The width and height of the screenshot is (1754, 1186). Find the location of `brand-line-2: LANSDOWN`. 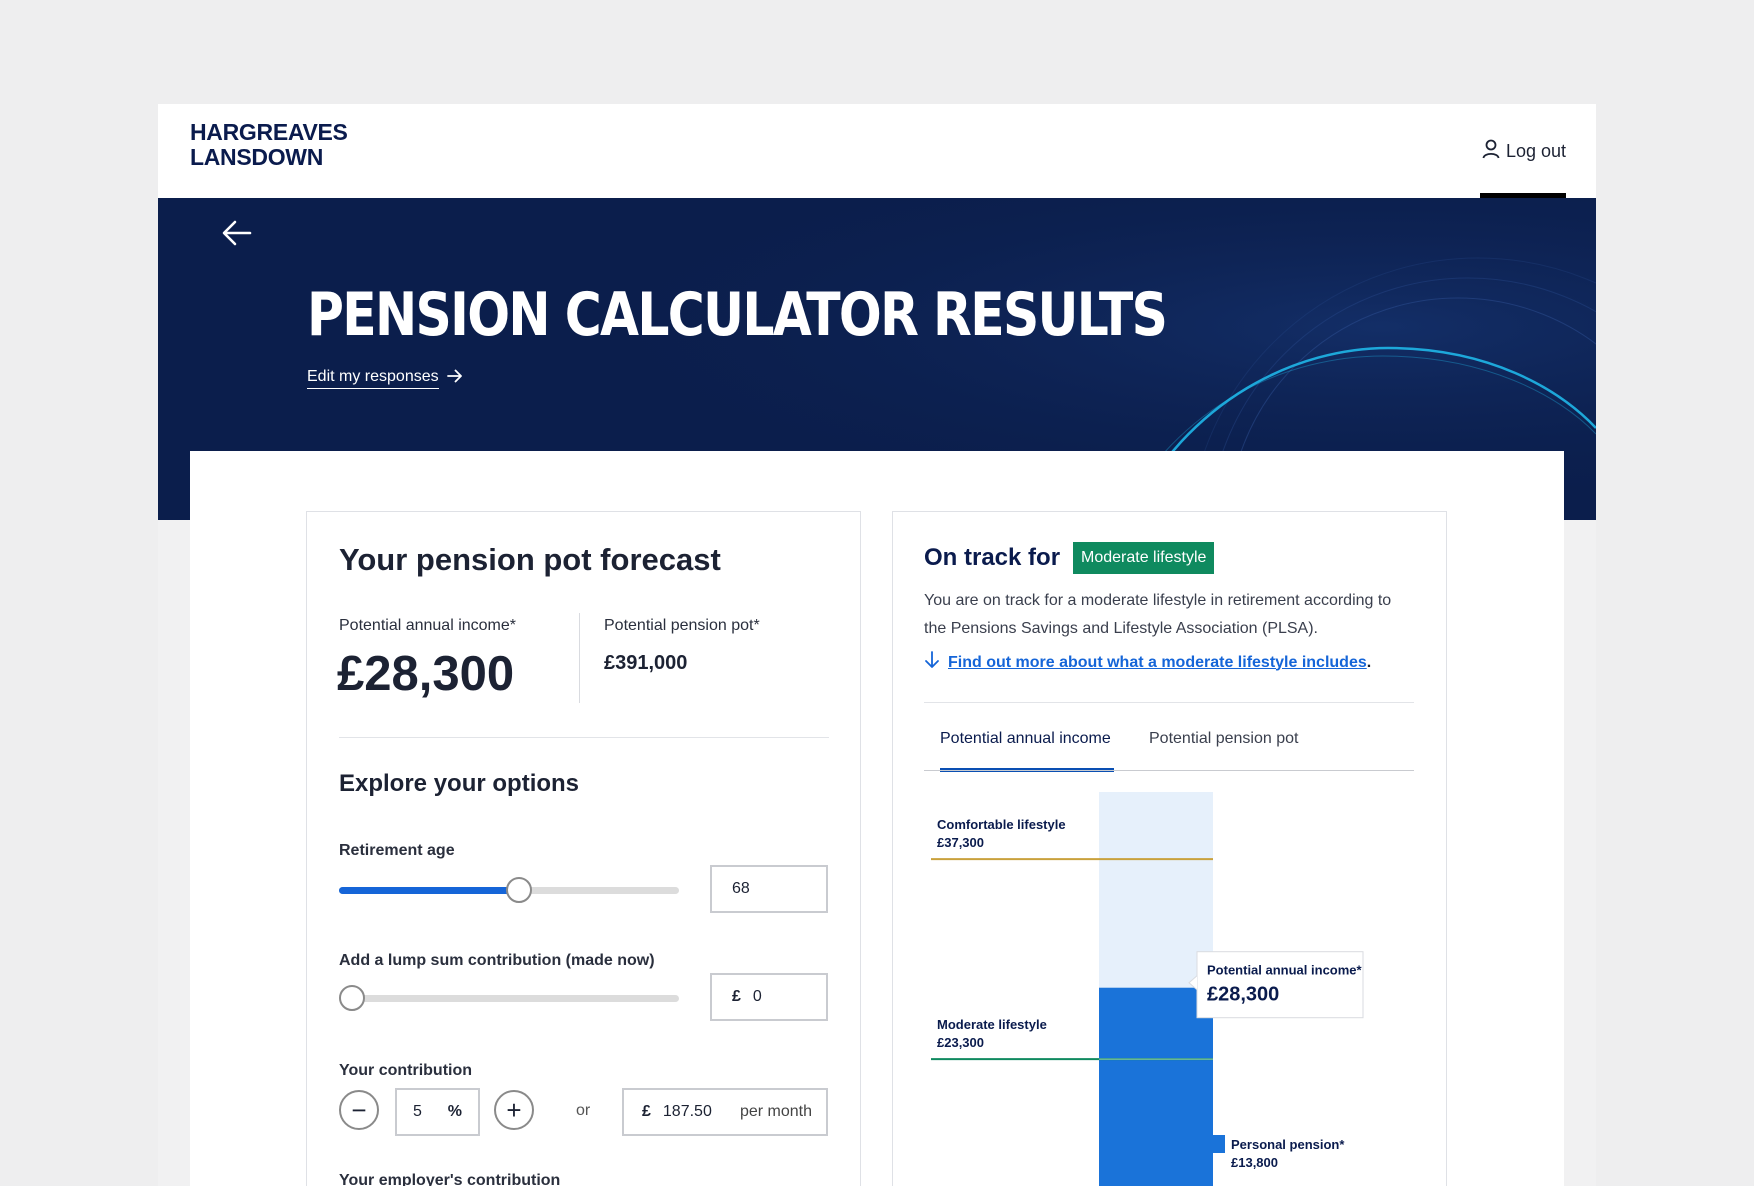

brand-line-2: LANSDOWN is located at coordinates (257, 157).